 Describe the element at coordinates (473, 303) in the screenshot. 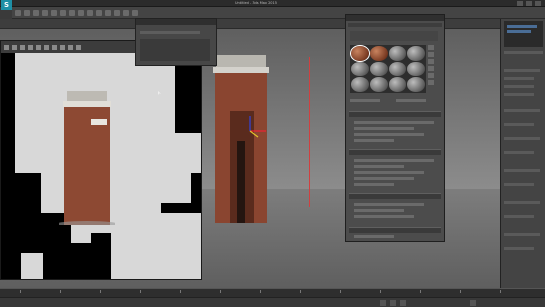

I see `key-mode-icon` at that location.